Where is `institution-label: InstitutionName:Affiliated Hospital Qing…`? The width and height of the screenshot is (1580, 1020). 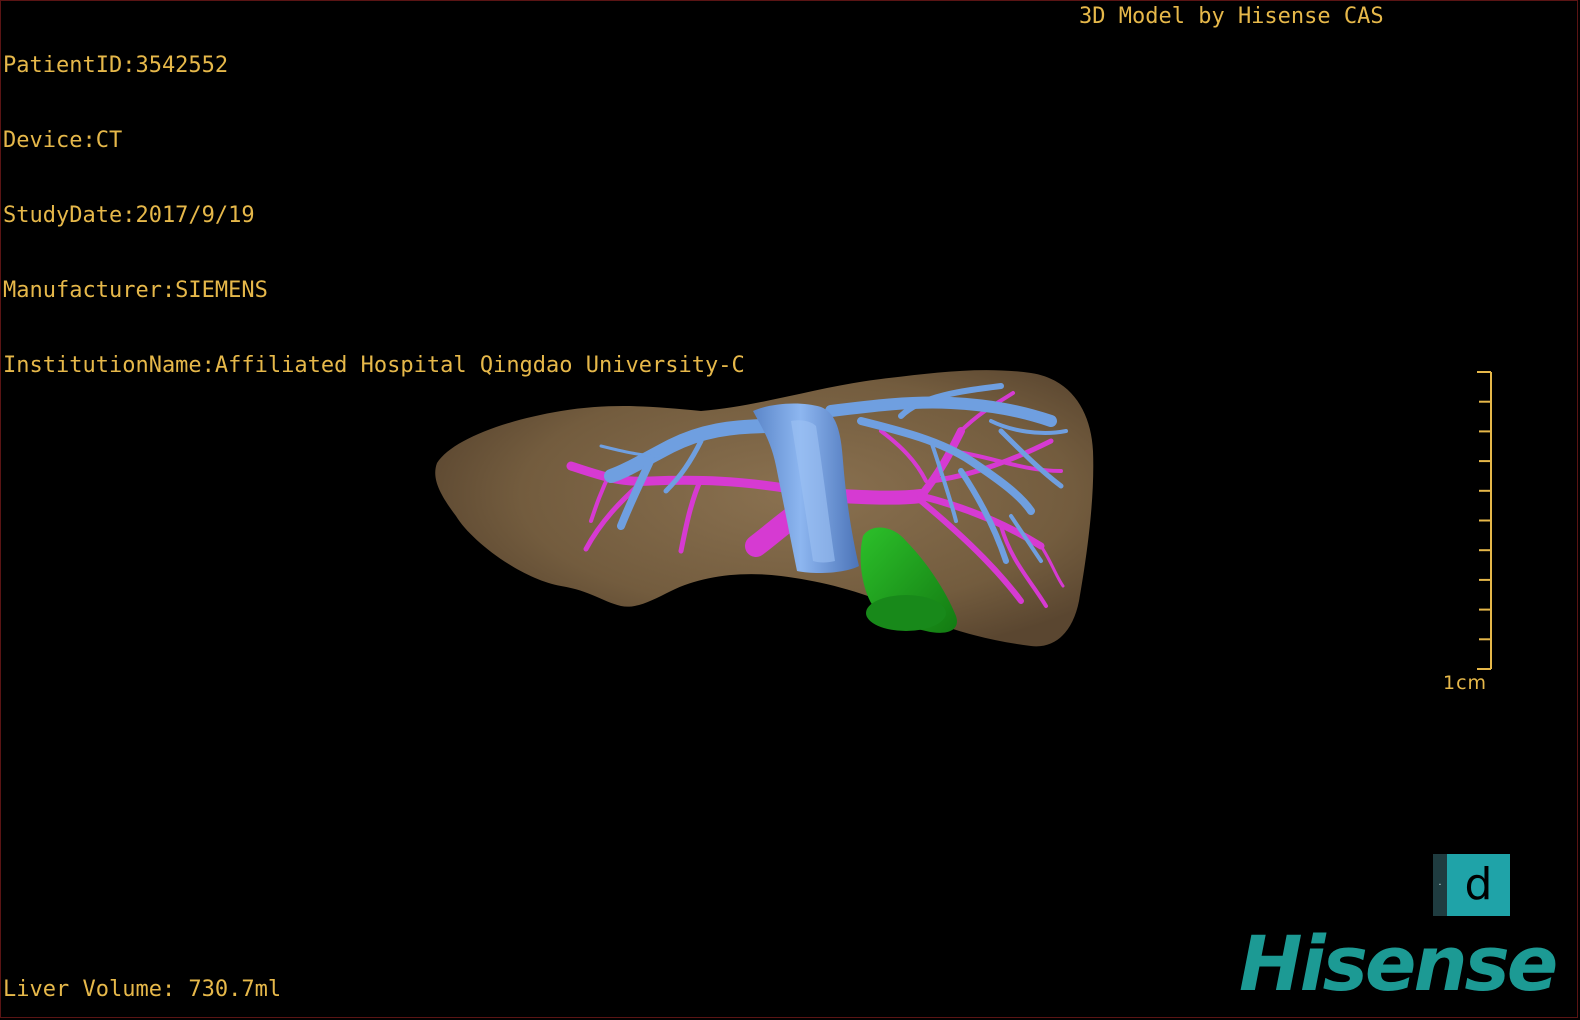
institution-label: InstitutionName:Affiliated Hospital Qing… is located at coordinates (374, 365).